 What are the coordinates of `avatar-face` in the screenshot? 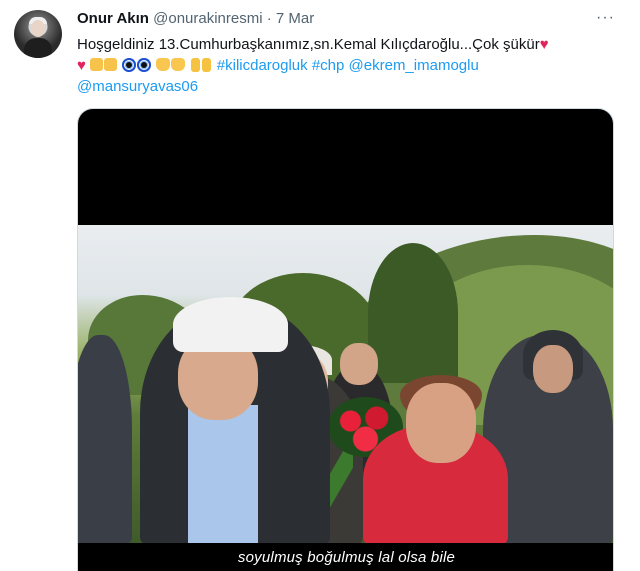 It's located at (38, 28).